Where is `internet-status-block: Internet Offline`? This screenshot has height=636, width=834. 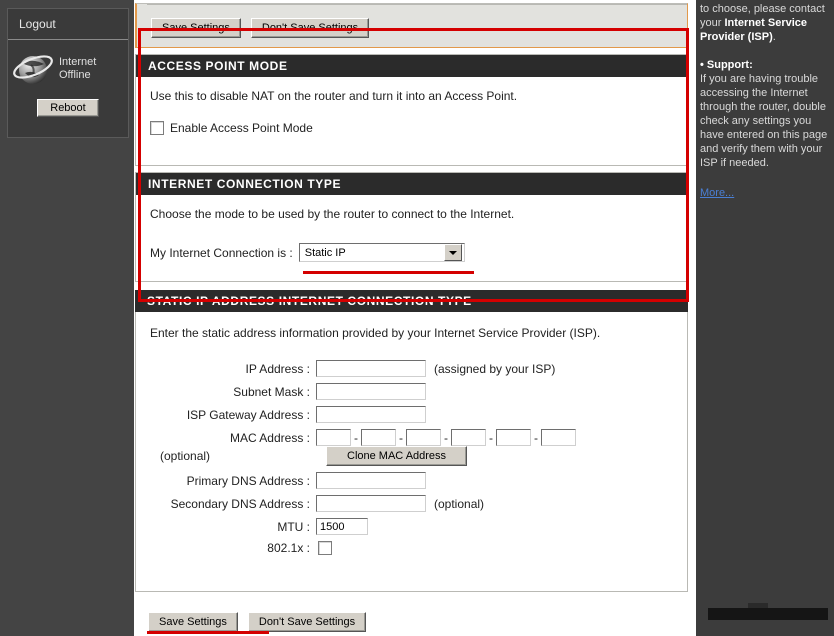 internet-status-block: Internet Offline is located at coordinates (68, 64).